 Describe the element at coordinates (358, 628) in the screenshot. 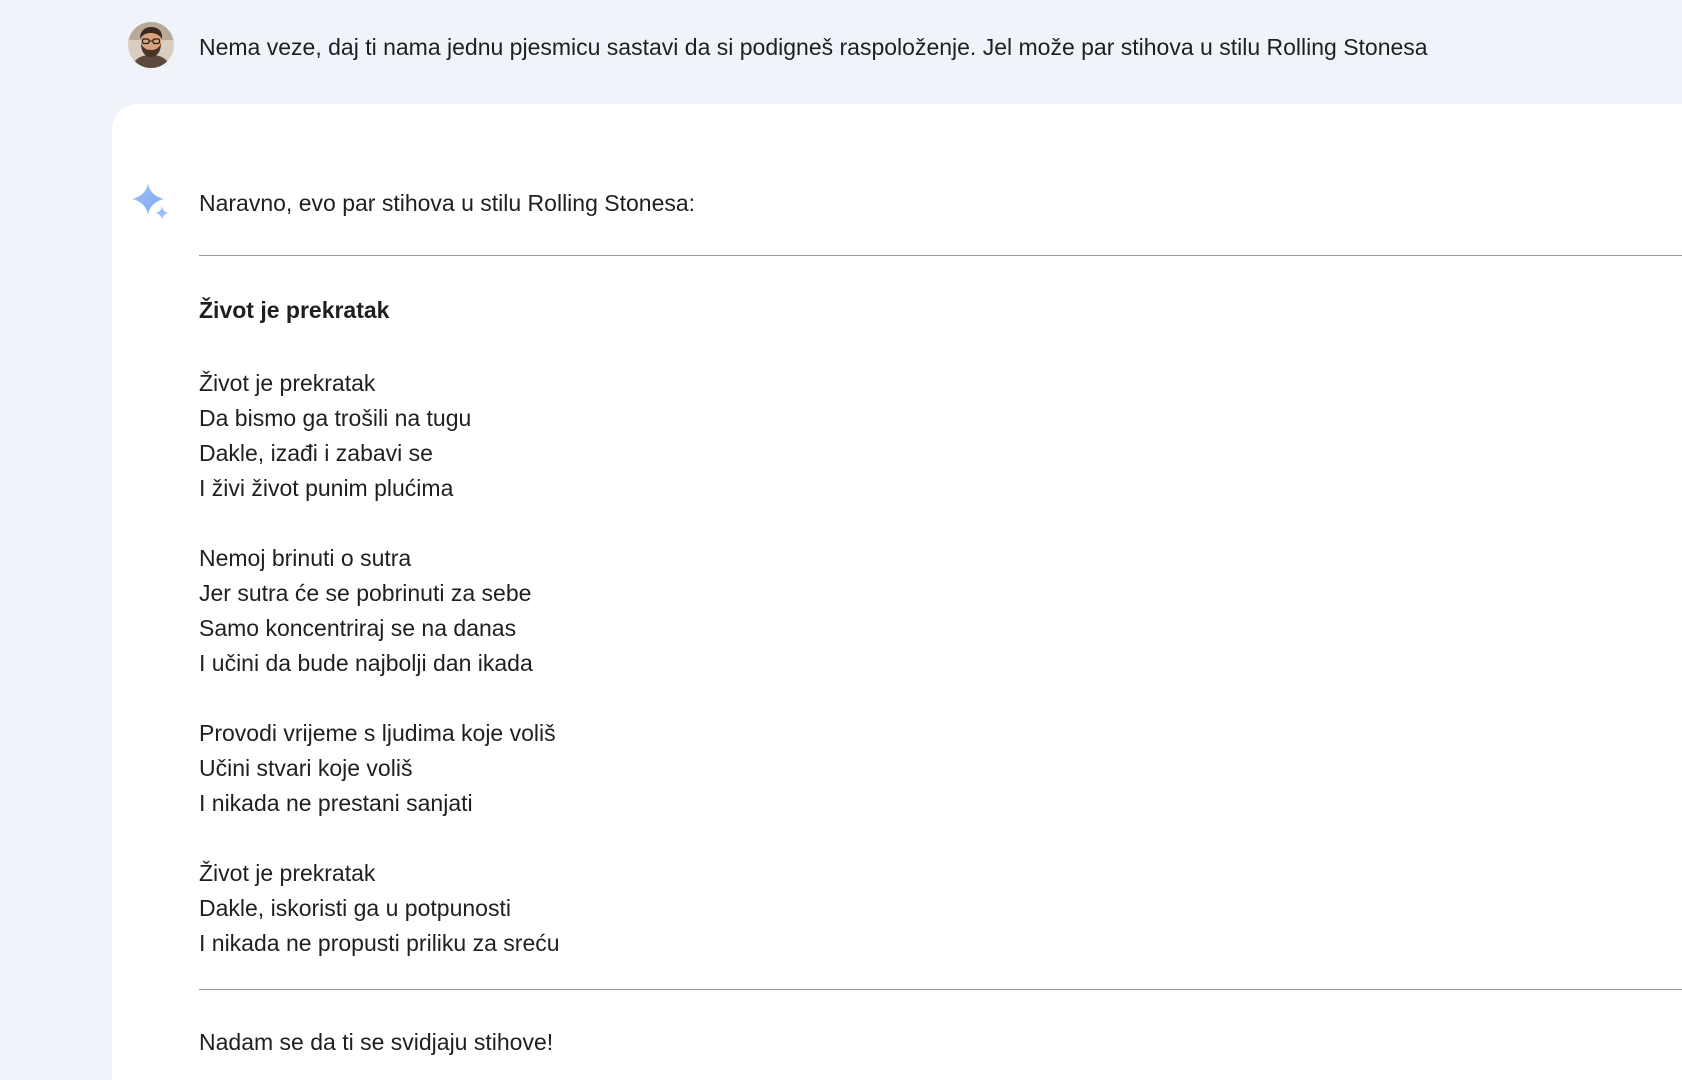

I see `lyric-line: Samo koncentriraj se na danas` at that location.